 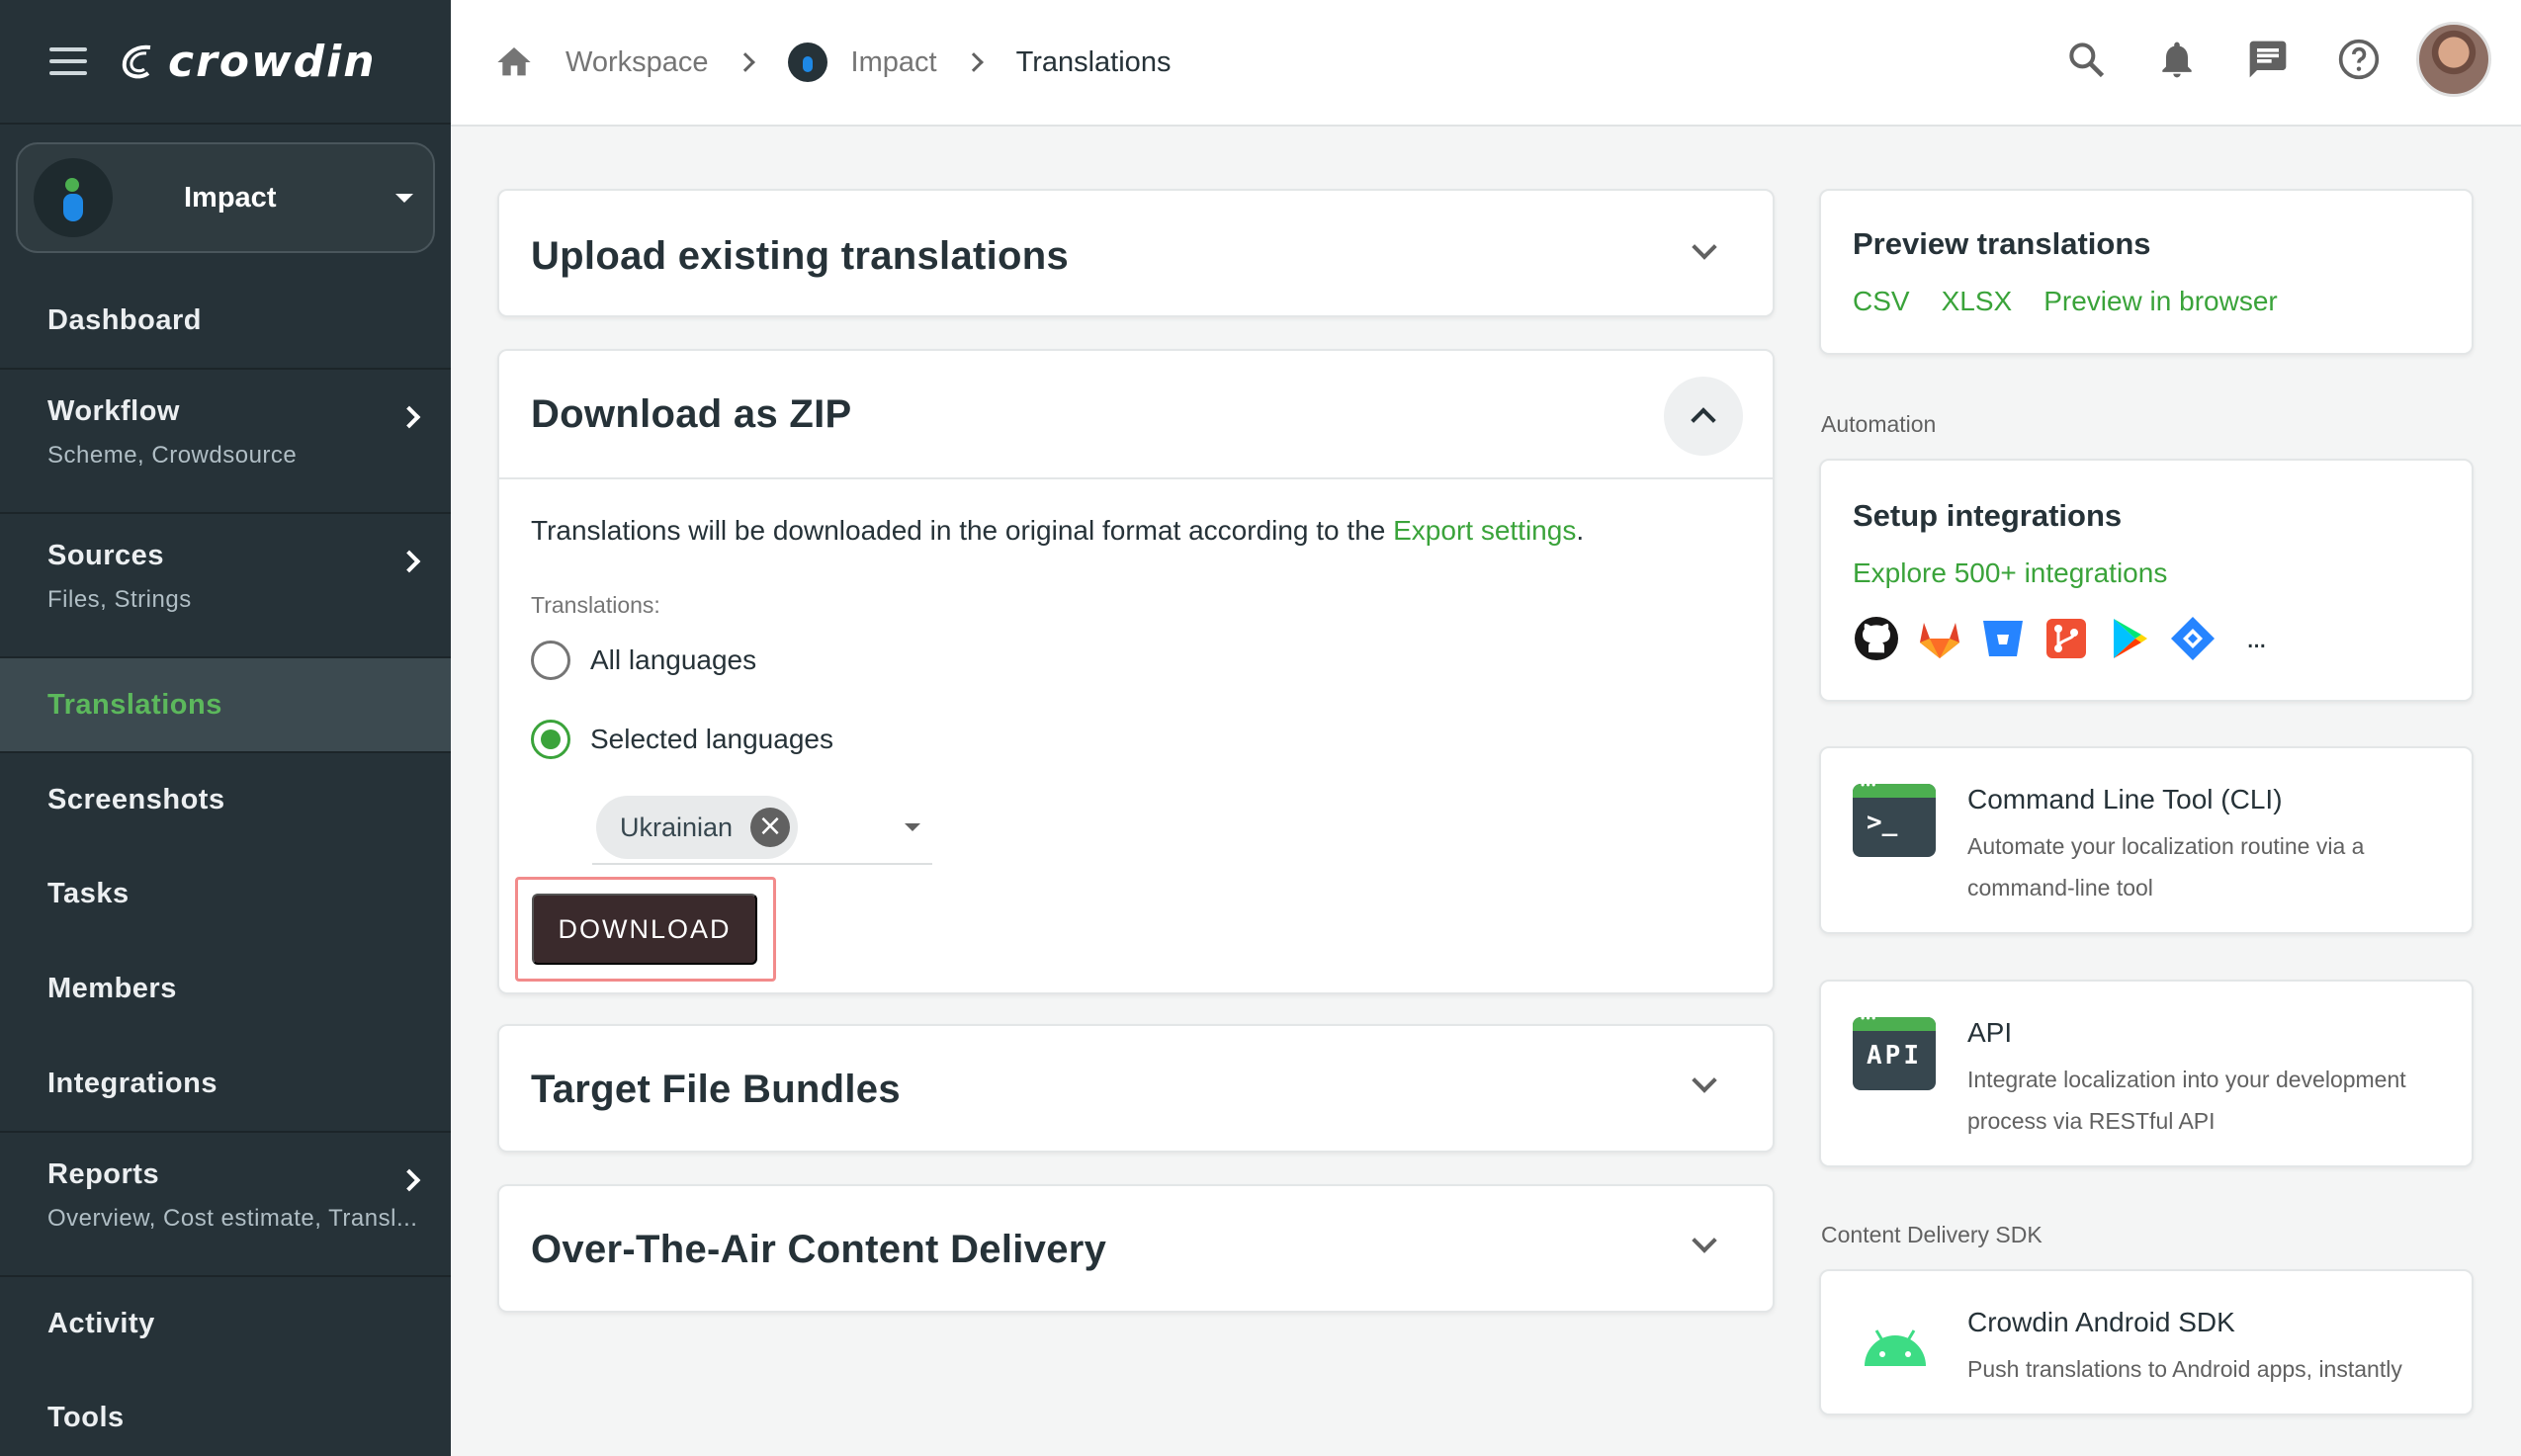 What do you see at coordinates (225, 703) in the screenshot?
I see `sidebar-item-translations: Translations` at bounding box center [225, 703].